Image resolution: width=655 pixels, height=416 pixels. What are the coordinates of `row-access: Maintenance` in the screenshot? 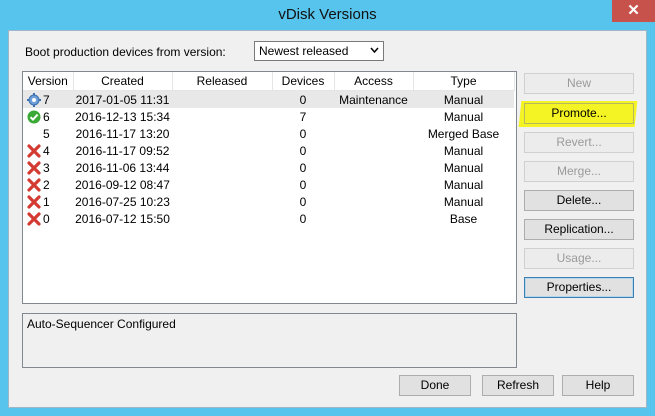 It's located at (373, 99).